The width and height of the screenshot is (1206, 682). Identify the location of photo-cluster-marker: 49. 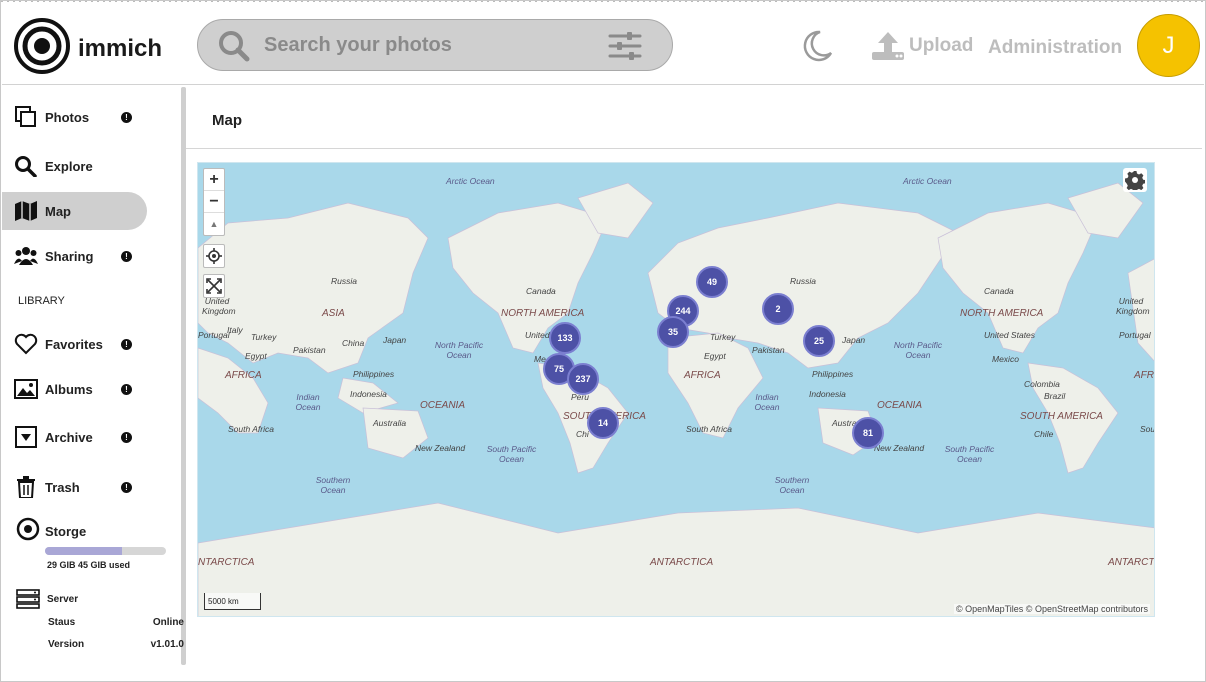
(712, 282).